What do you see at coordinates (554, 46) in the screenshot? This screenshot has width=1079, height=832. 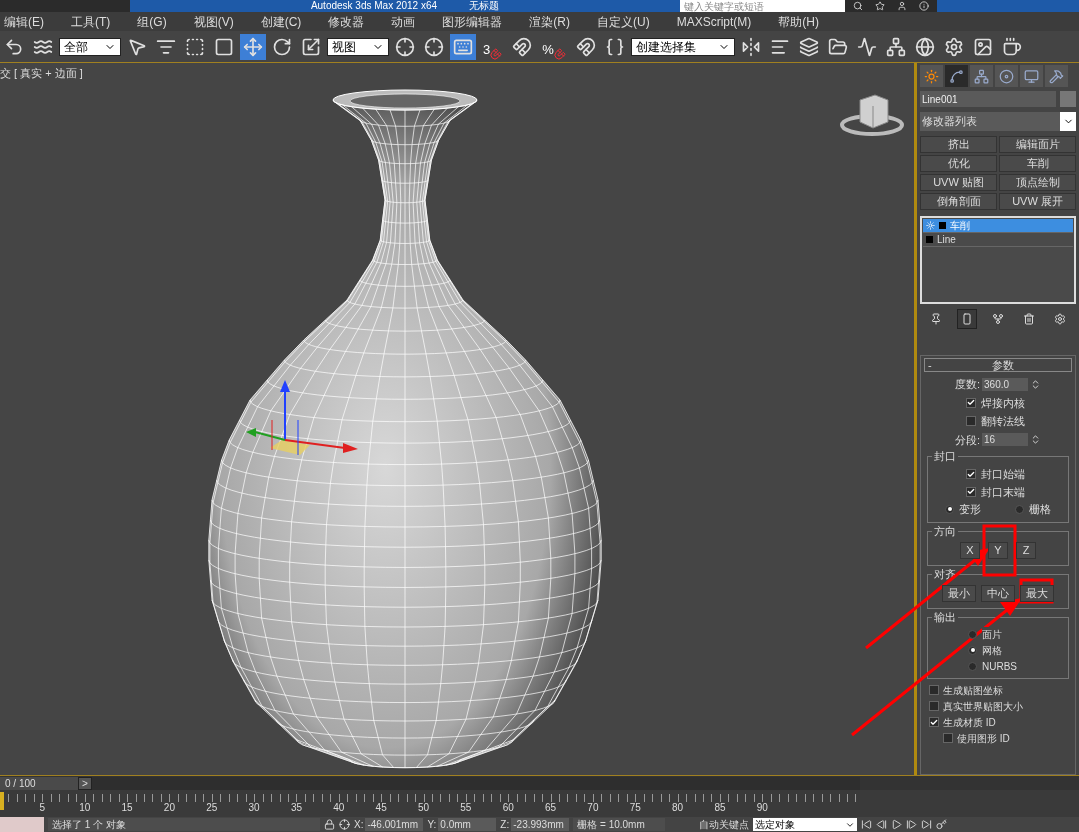 I see `snap-toggle-button: %` at bounding box center [554, 46].